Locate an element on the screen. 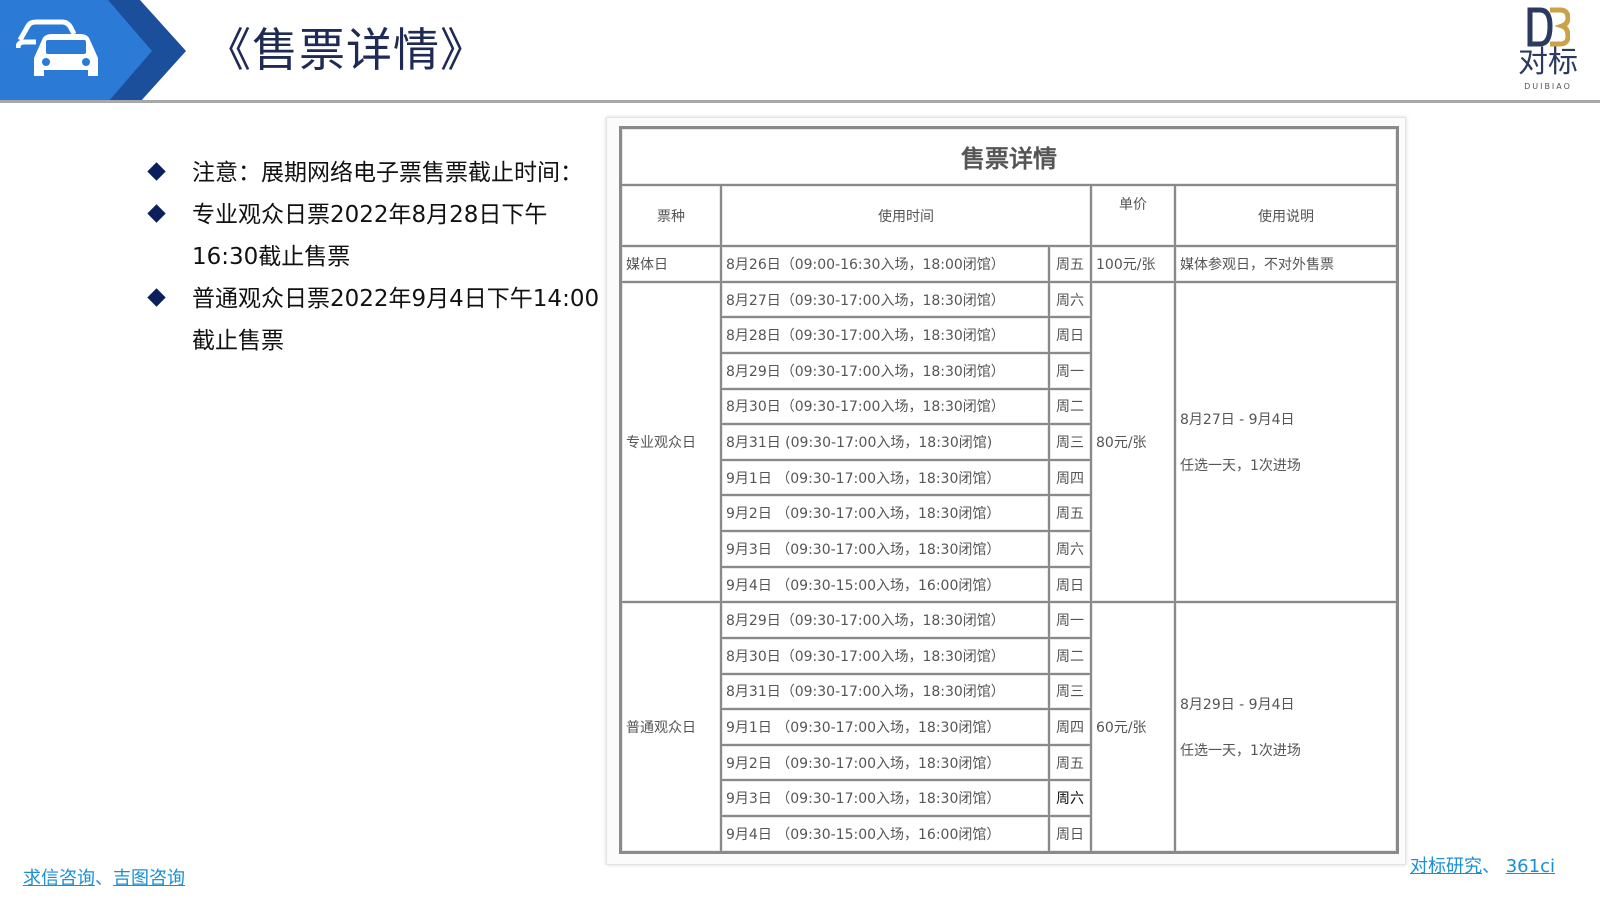 The height and width of the screenshot is (900, 1600). footer-link-duibiao: 对标研究 is located at coordinates (1446, 866).